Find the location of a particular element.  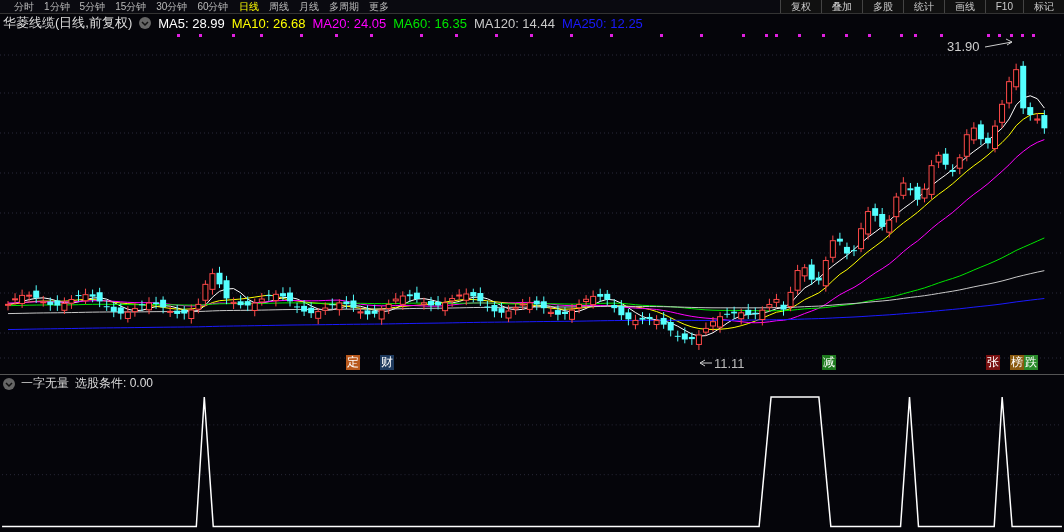

low-price-label: 11.11 is located at coordinates (729, 363).